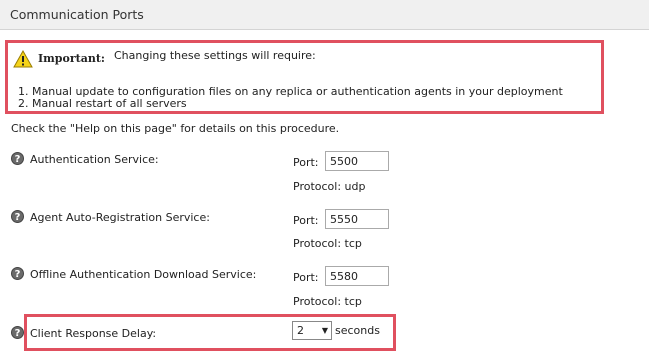  I want to click on offline-auth-download-label: Offline Authentication Download Service:, so click(143, 274).